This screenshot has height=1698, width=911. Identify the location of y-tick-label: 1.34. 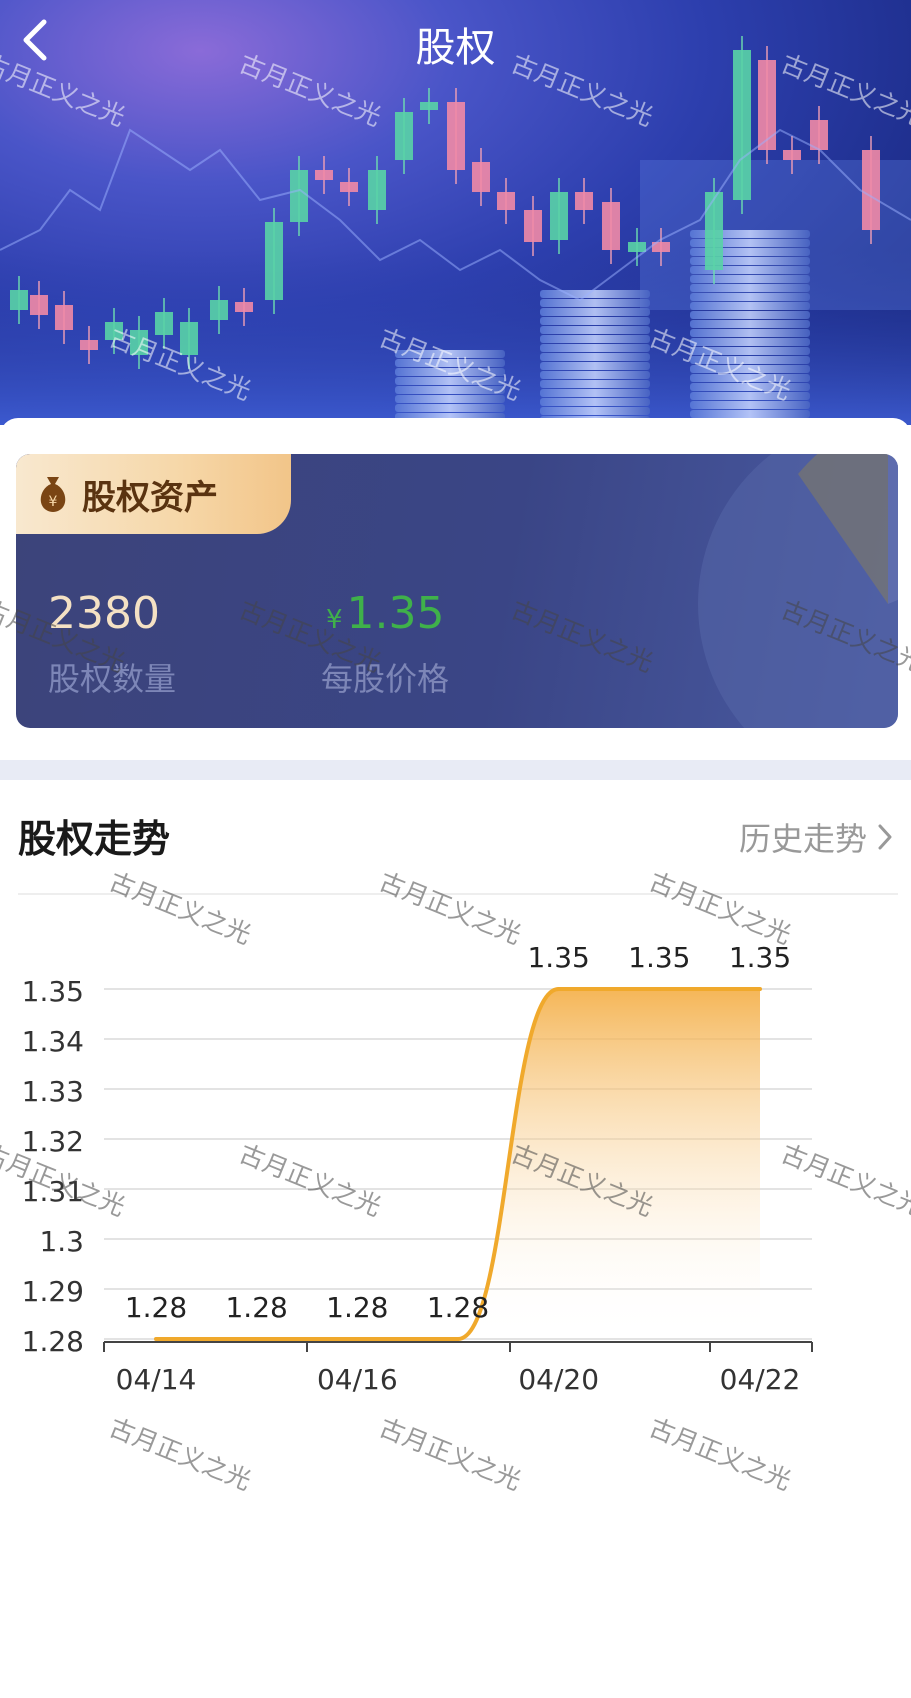
(53, 1041).